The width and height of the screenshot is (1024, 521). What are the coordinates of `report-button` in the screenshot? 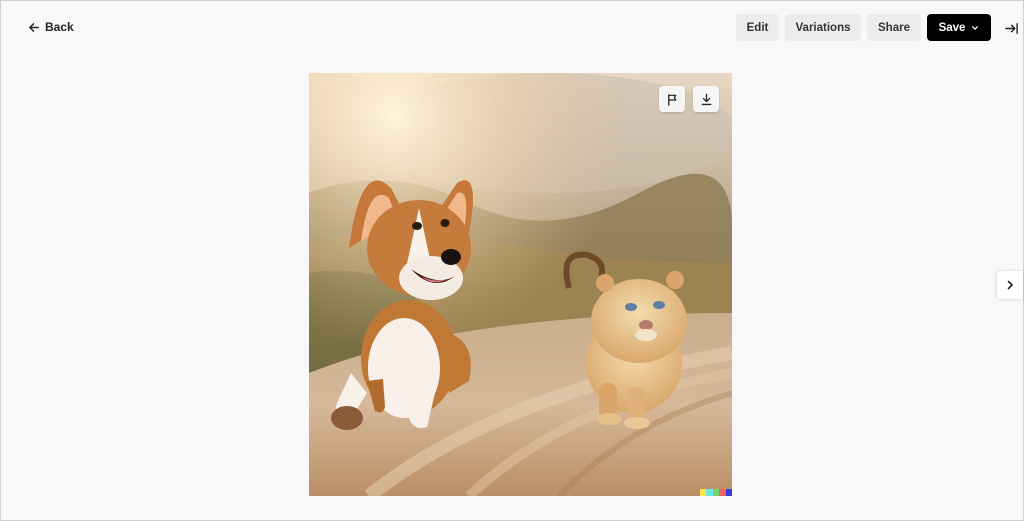 It's located at (672, 99).